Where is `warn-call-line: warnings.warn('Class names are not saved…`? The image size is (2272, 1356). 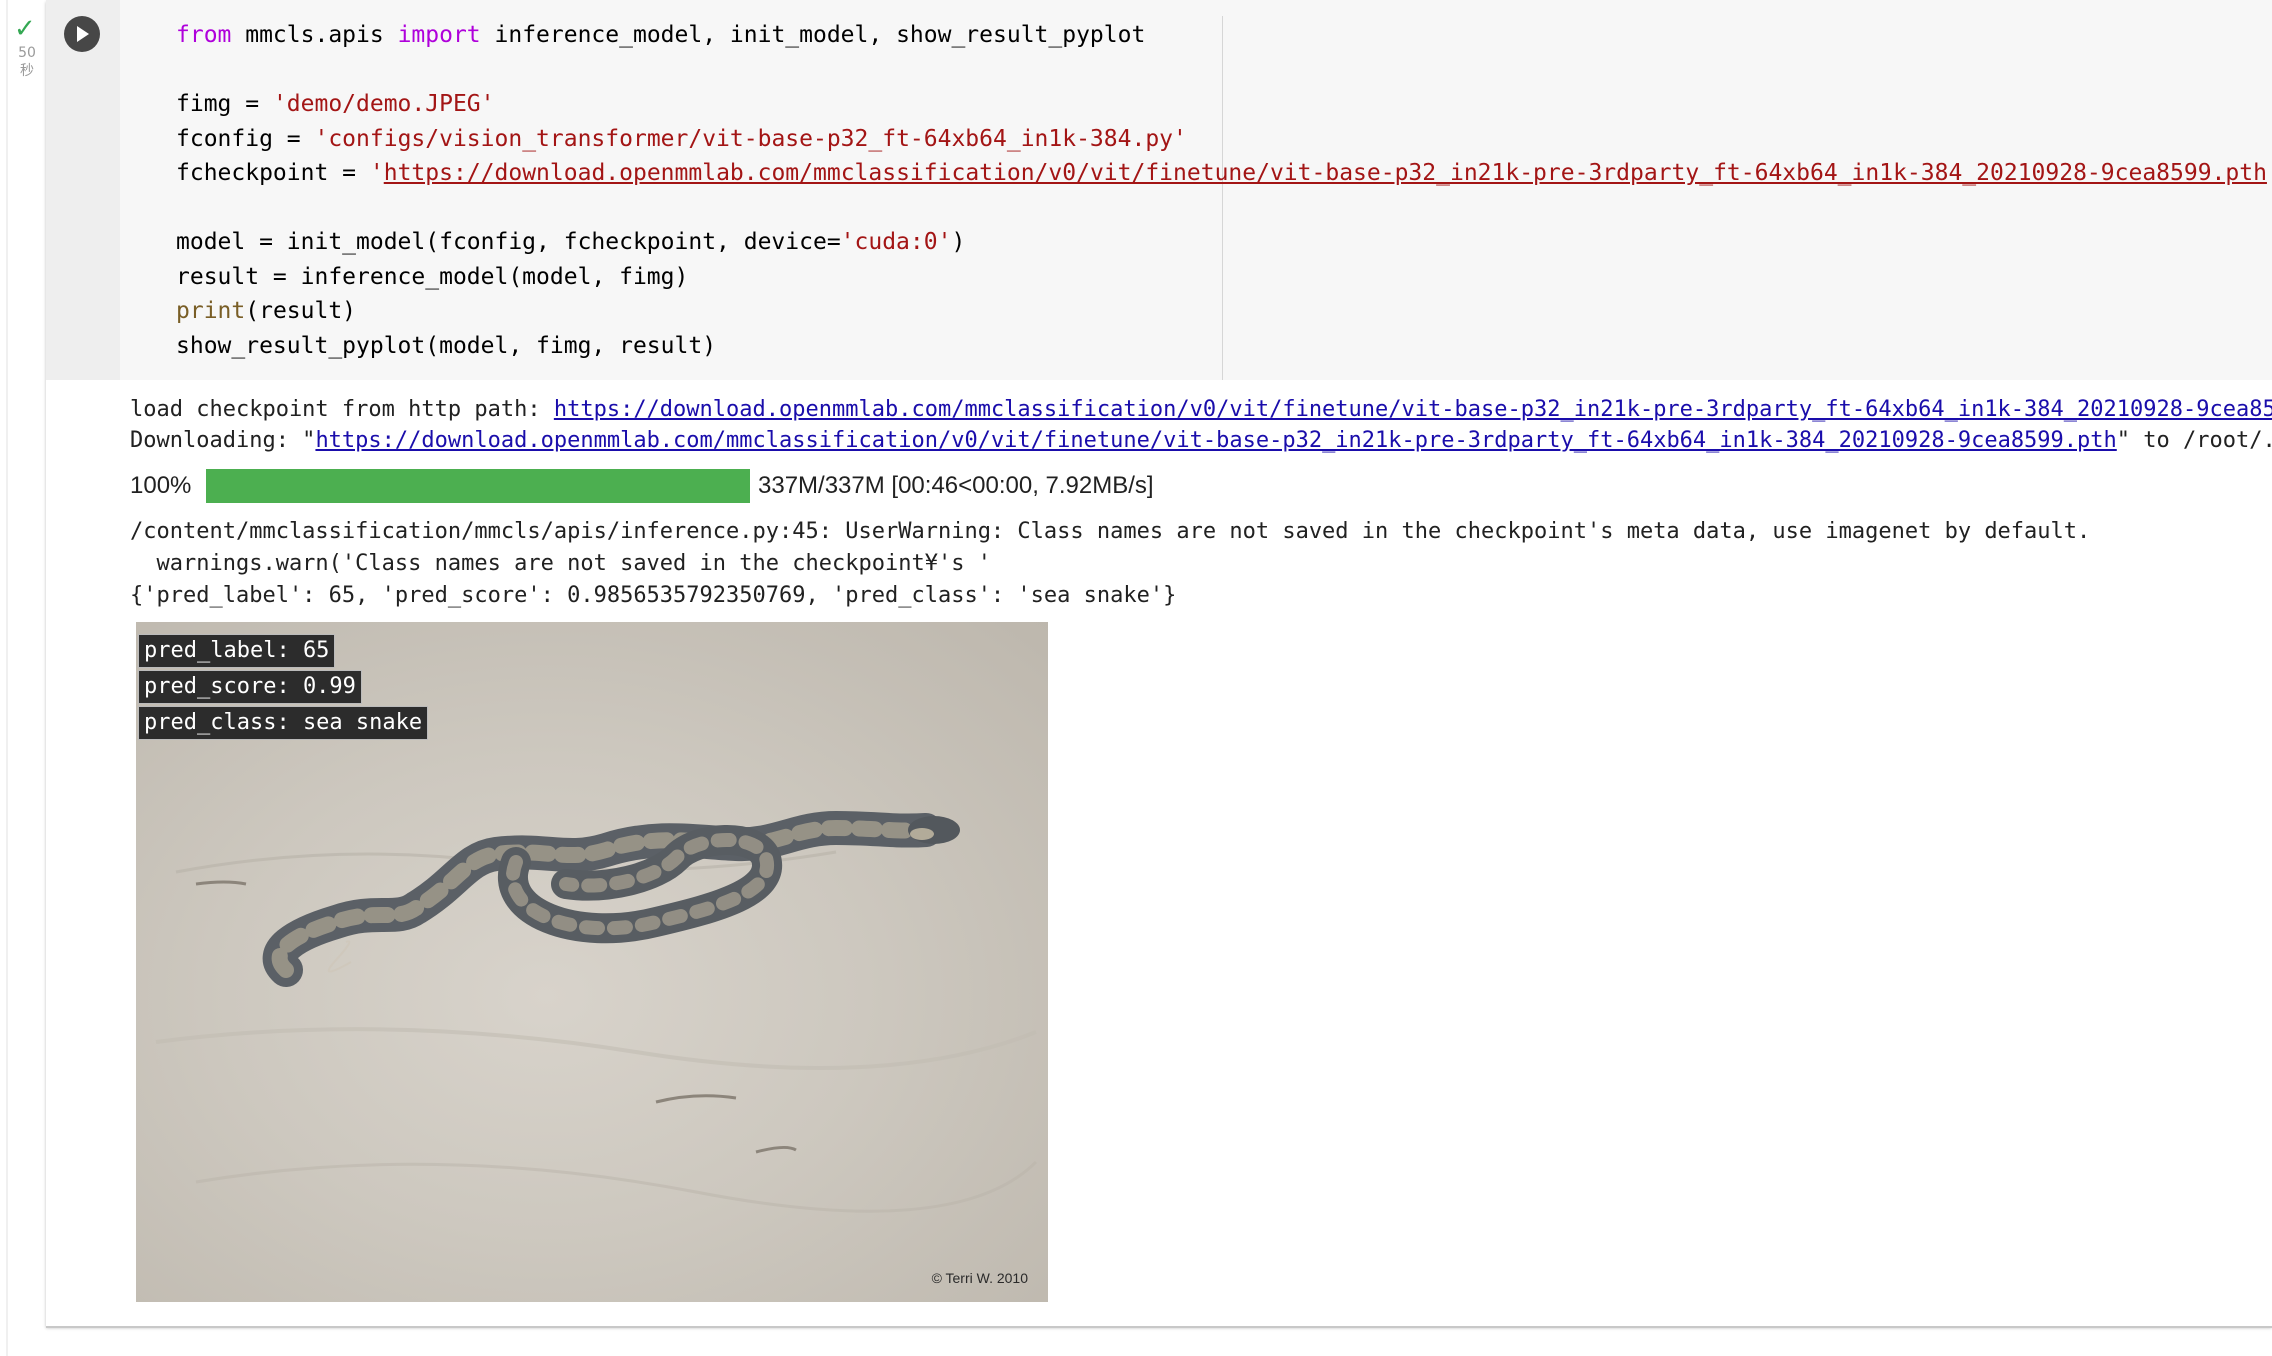 warn-call-line: warnings.warn('Class names are not saved… is located at coordinates (560, 563).